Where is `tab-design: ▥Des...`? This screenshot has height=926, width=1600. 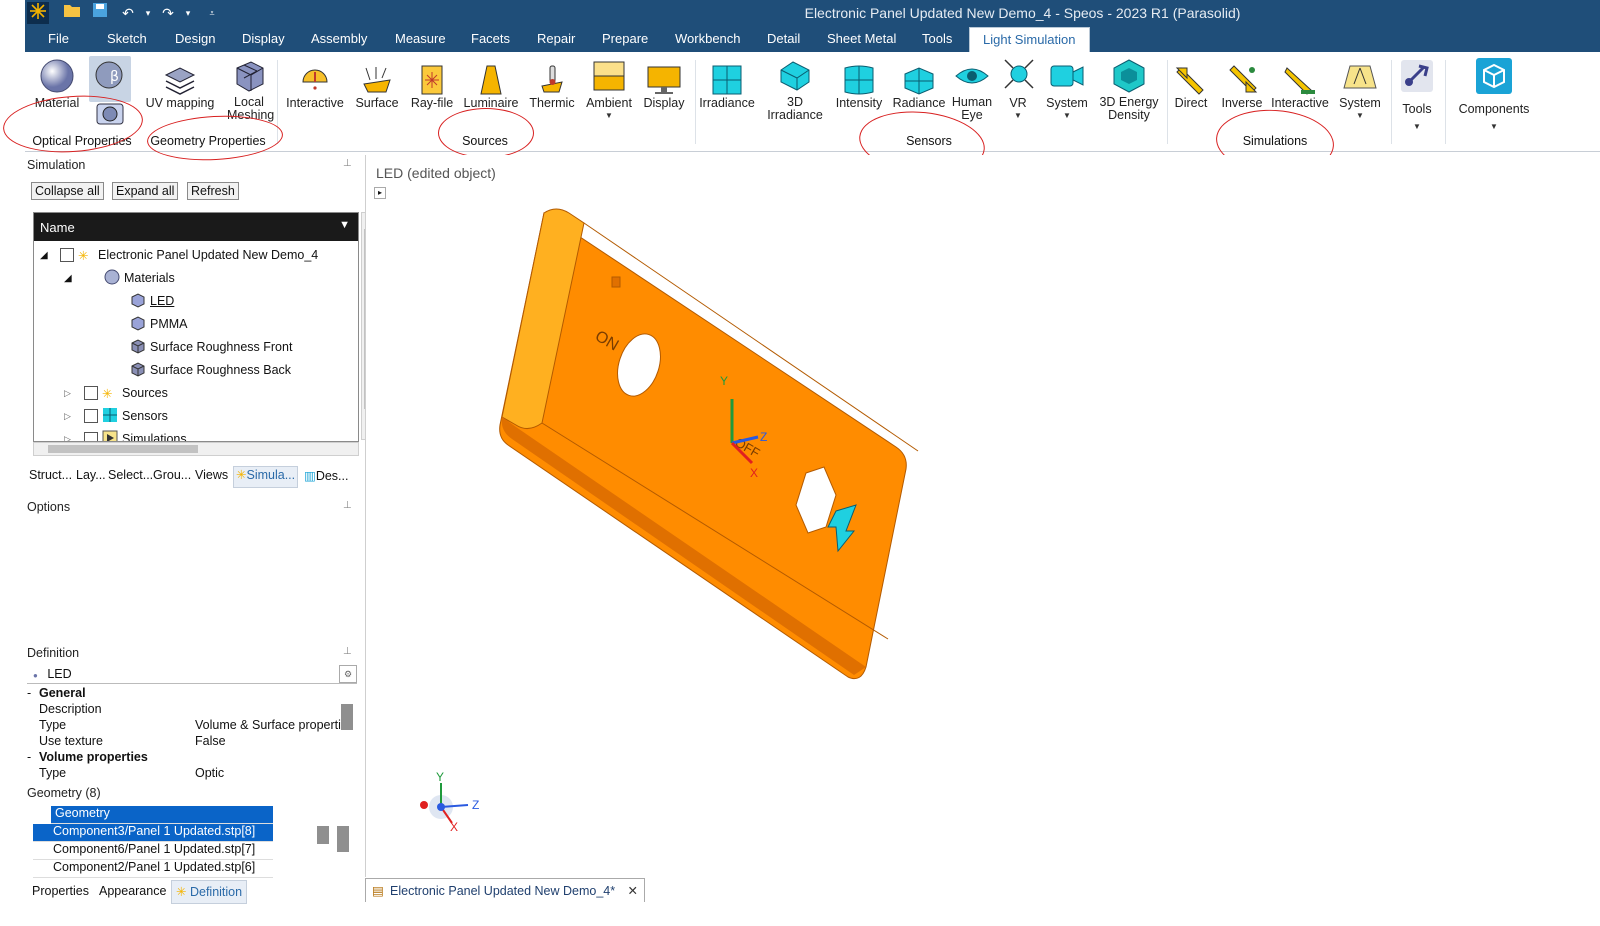 tab-design: ▥Des... is located at coordinates (326, 475).